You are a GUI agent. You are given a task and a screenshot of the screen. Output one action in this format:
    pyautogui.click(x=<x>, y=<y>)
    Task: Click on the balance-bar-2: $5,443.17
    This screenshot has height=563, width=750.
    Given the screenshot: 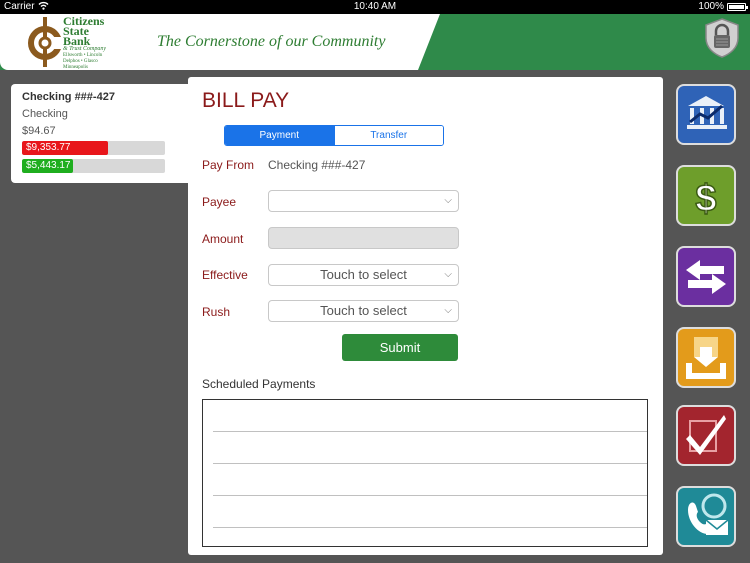 What is the action you would take?
    pyautogui.click(x=93, y=166)
    